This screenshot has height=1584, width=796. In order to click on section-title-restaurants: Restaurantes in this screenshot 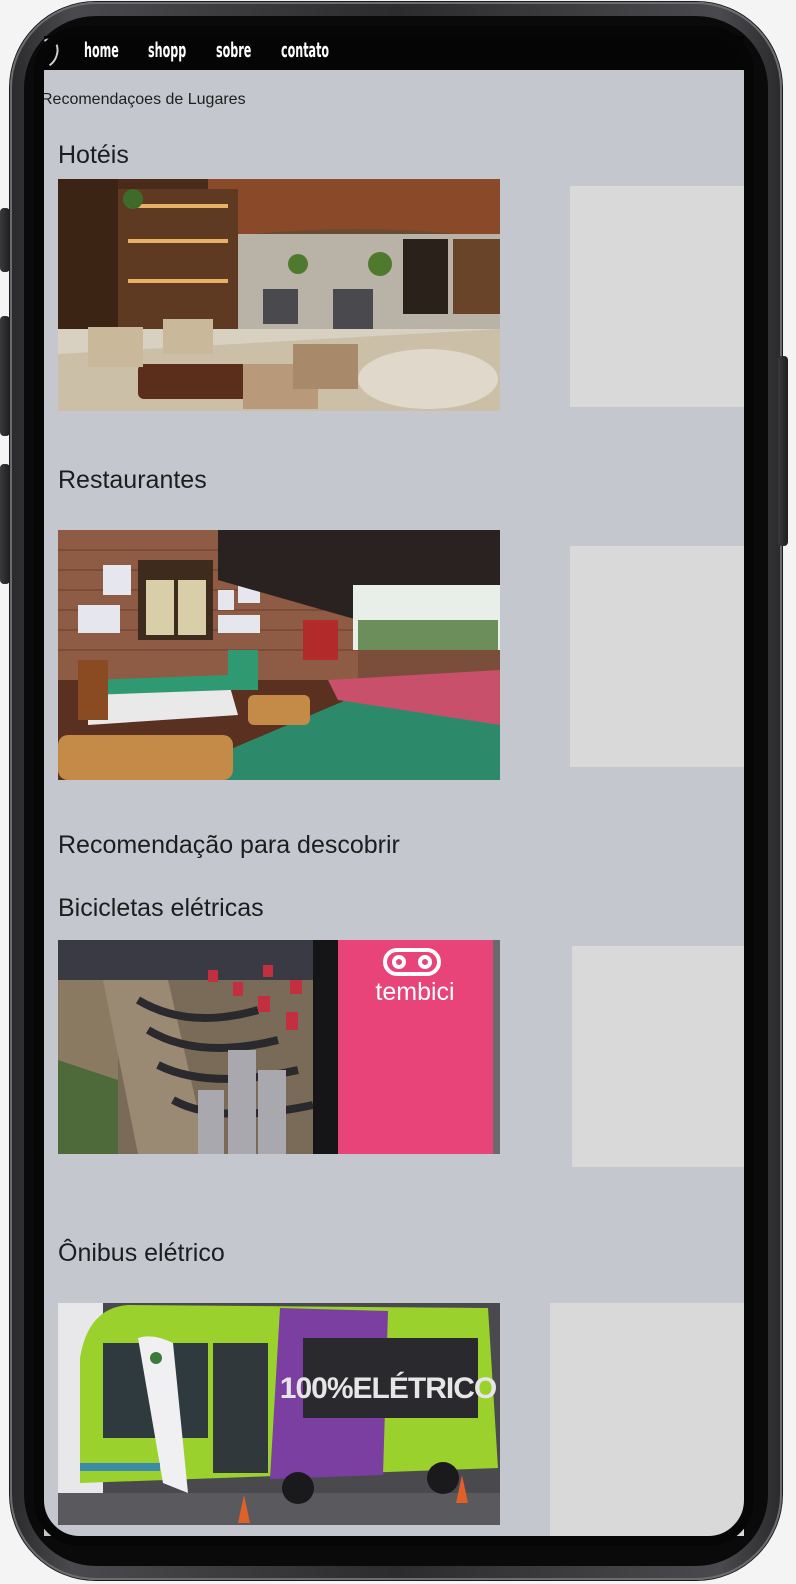, I will do `click(132, 480)`.